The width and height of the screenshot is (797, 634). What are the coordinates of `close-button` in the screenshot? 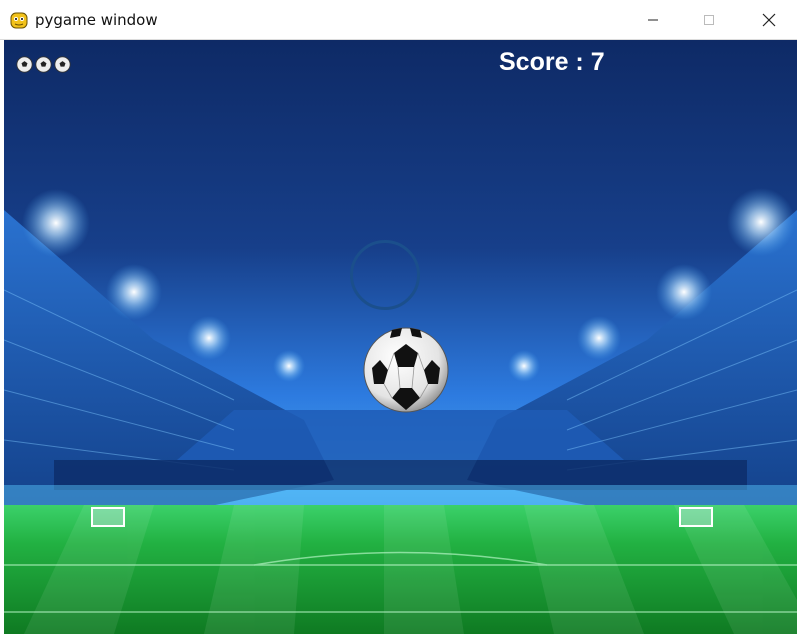 It's located at (769, 20).